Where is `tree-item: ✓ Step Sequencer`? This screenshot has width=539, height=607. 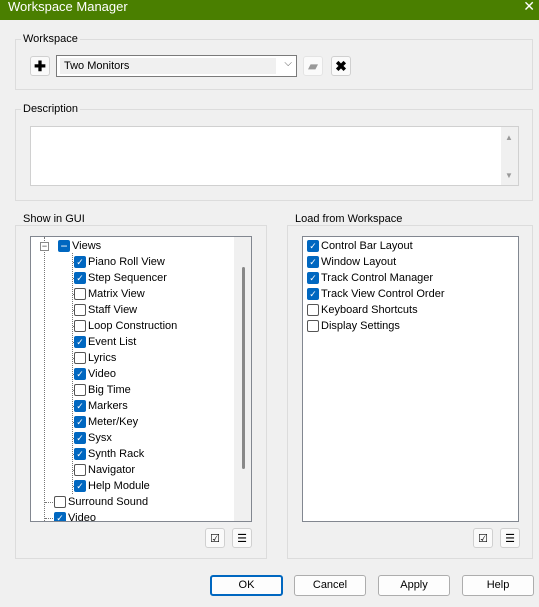
tree-item: ✓ Step Sequencer is located at coordinates (120, 278).